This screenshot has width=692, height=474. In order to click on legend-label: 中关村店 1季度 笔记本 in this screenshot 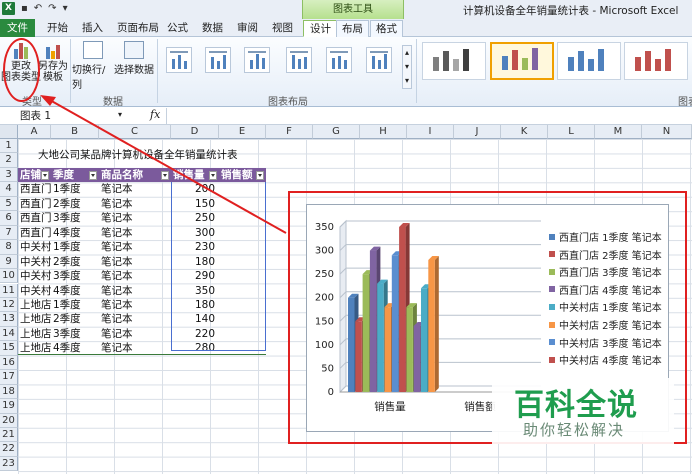, I will do `click(610, 309)`.